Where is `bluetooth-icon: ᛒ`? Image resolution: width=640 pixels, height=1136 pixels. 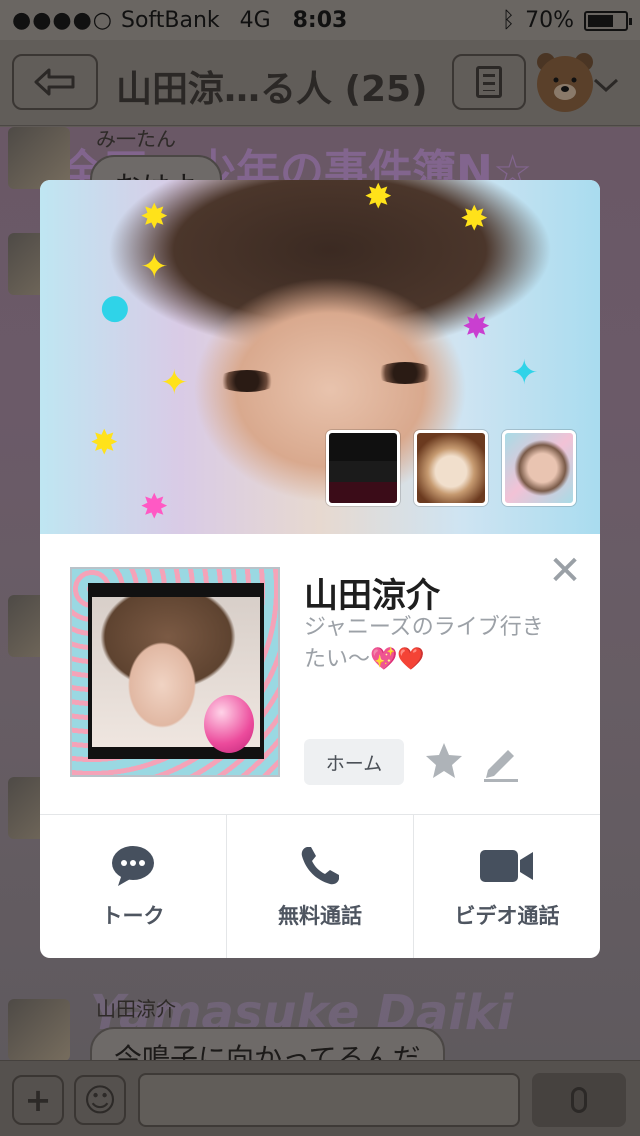
bluetooth-icon: ᛒ is located at coordinates (508, 20).